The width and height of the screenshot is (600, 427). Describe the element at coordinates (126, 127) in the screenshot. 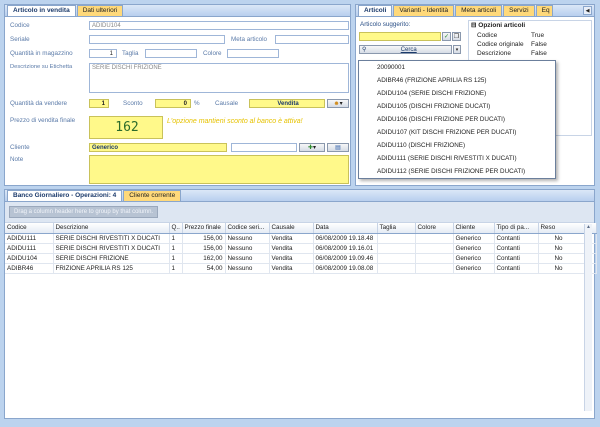

I see `prezzo-field: 162` at that location.